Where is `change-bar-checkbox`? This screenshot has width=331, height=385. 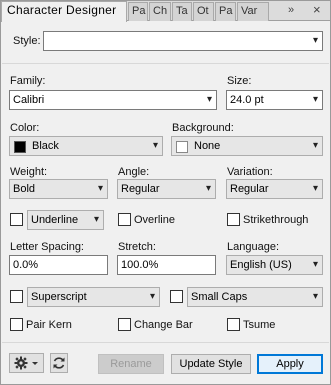 change-bar-checkbox is located at coordinates (124, 324).